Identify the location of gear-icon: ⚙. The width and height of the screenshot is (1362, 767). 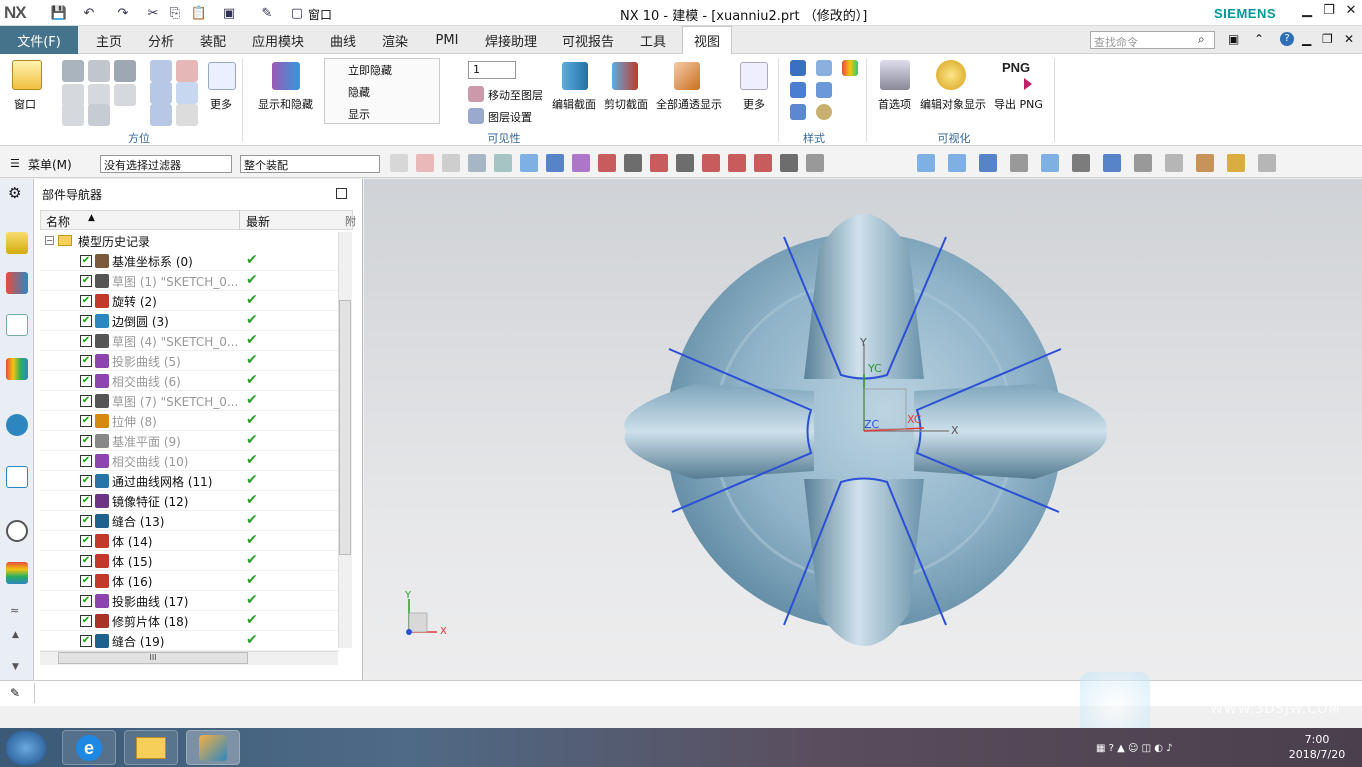
(14, 193).